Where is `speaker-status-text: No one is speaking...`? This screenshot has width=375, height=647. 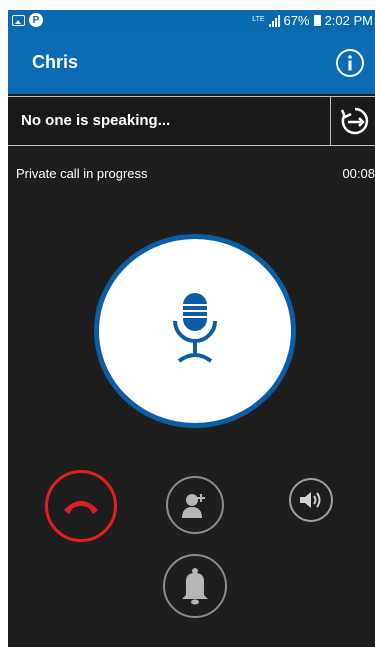
speaker-status-text: No one is speaking... is located at coordinates (96, 120).